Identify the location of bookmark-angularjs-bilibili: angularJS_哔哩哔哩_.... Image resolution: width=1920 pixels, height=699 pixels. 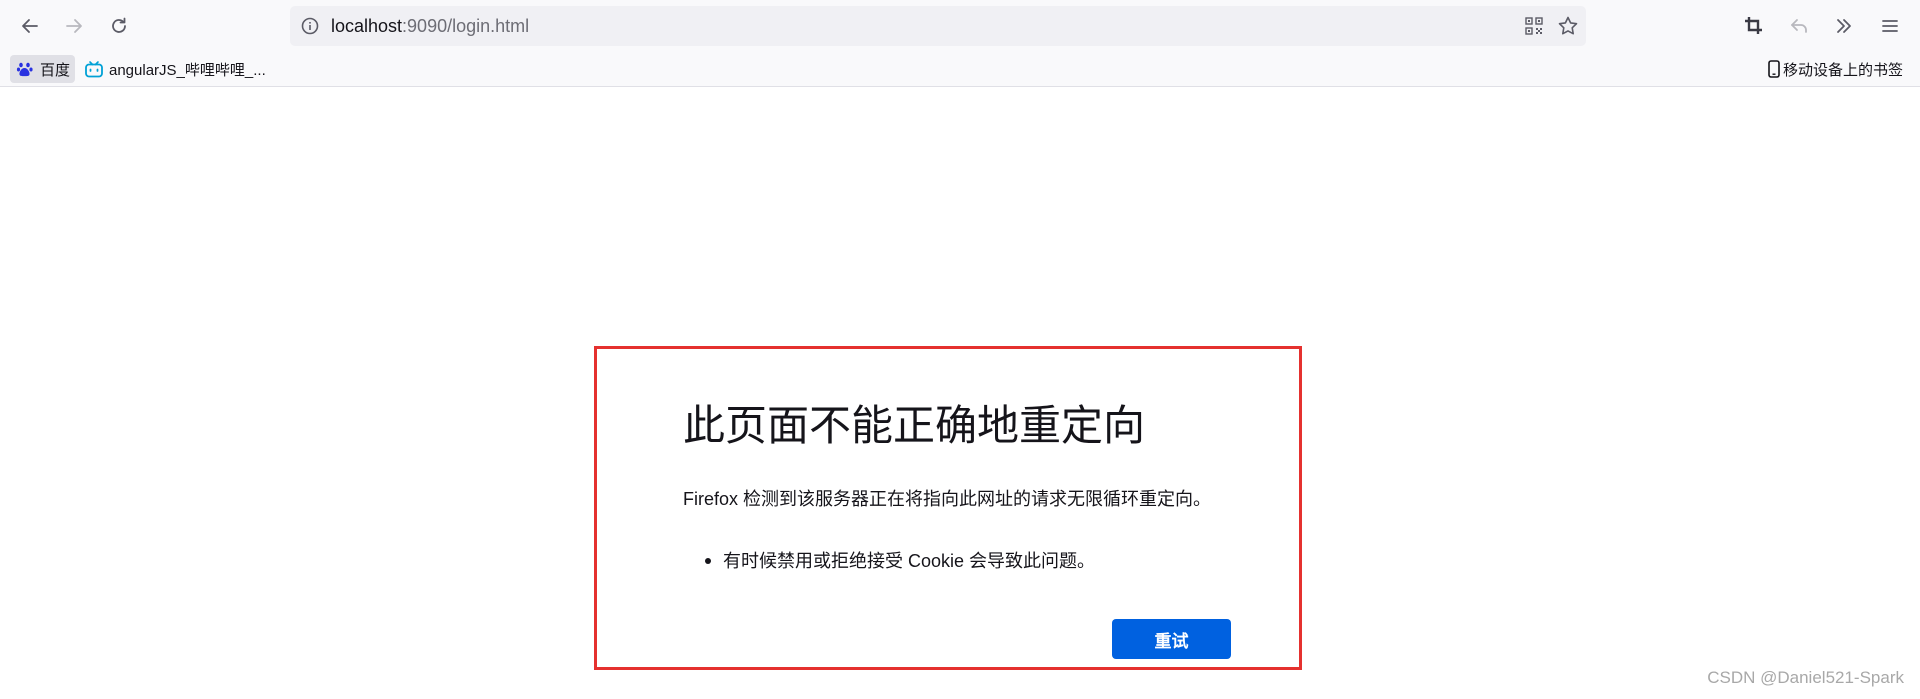
(175, 69).